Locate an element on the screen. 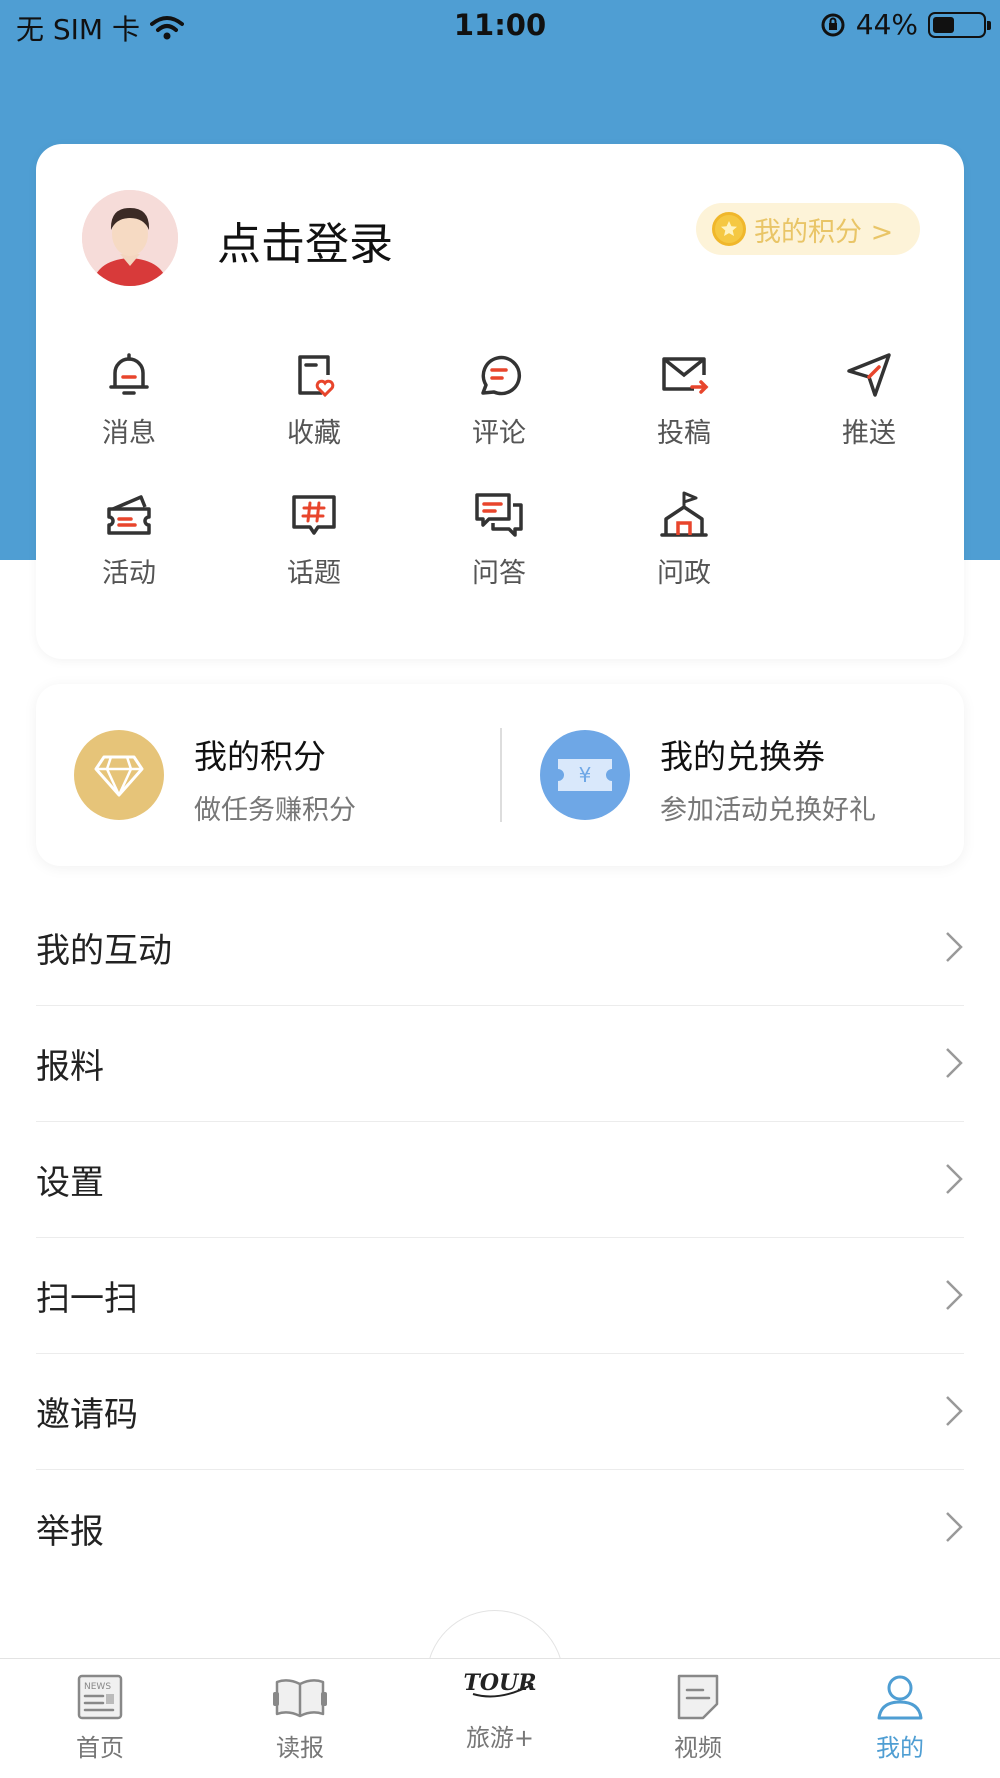 The height and width of the screenshot is (1778, 1000). coupon-icon: ¥ is located at coordinates (585, 775).